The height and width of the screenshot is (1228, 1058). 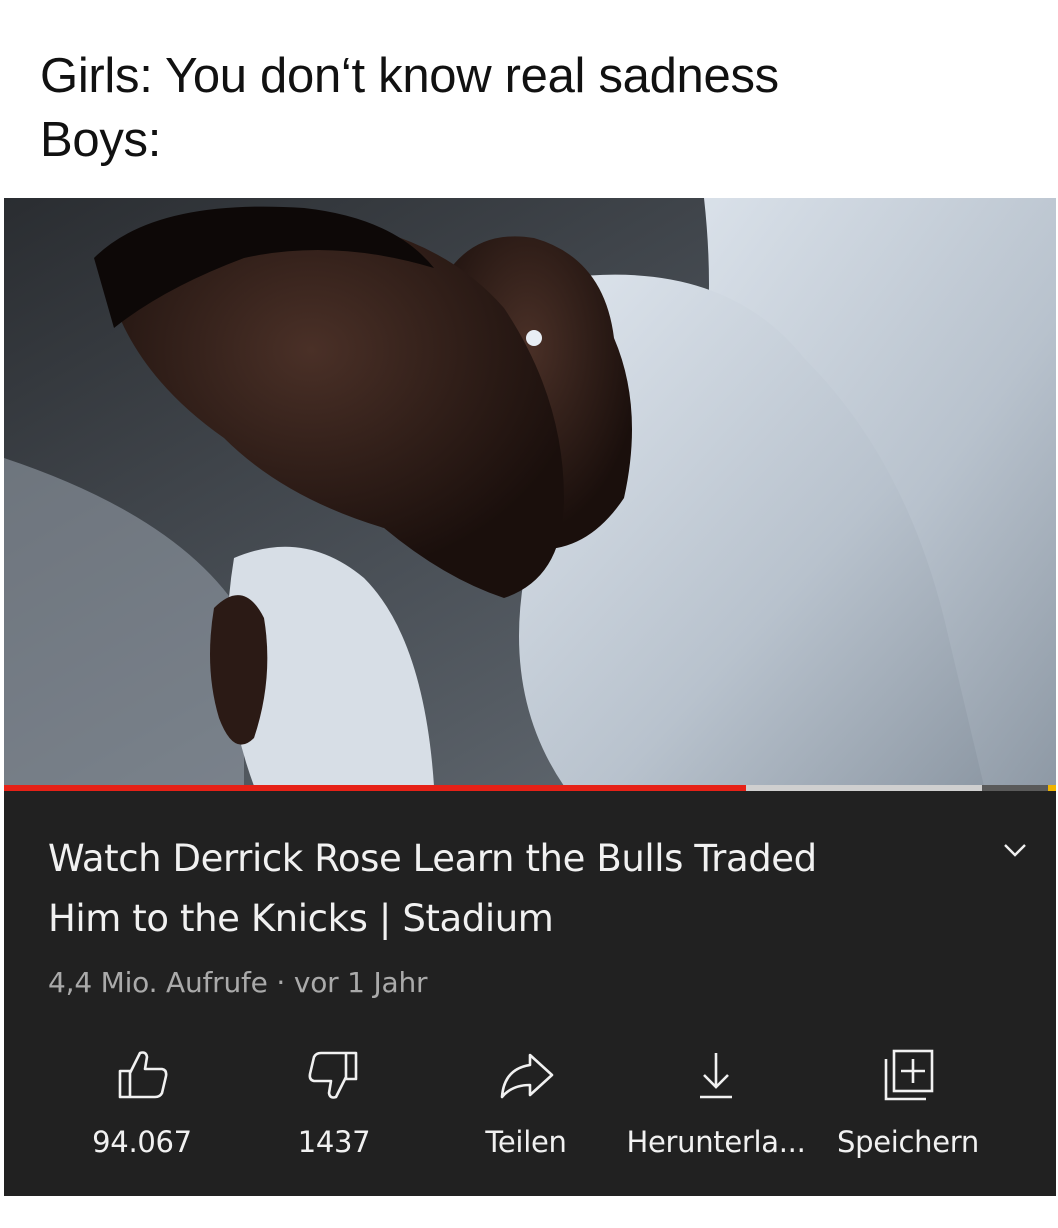 I want to click on dislike-count: 1437, so click(x=334, y=1142).